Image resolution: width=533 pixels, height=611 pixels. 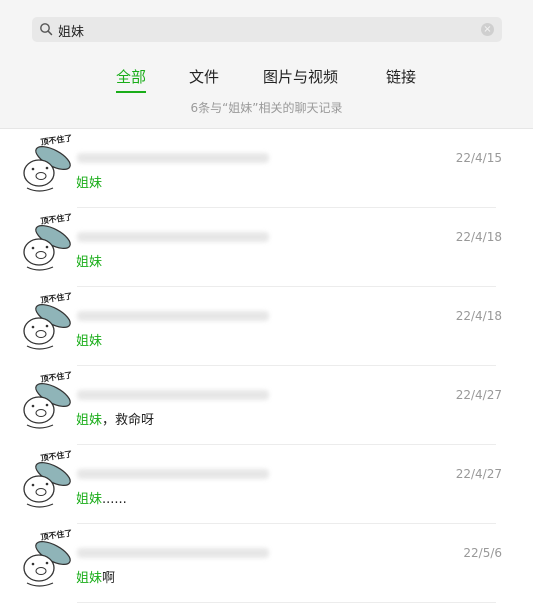 What do you see at coordinates (109, 578) in the screenshot?
I see `message-rest: 啊` at bounding box center [109, 578].